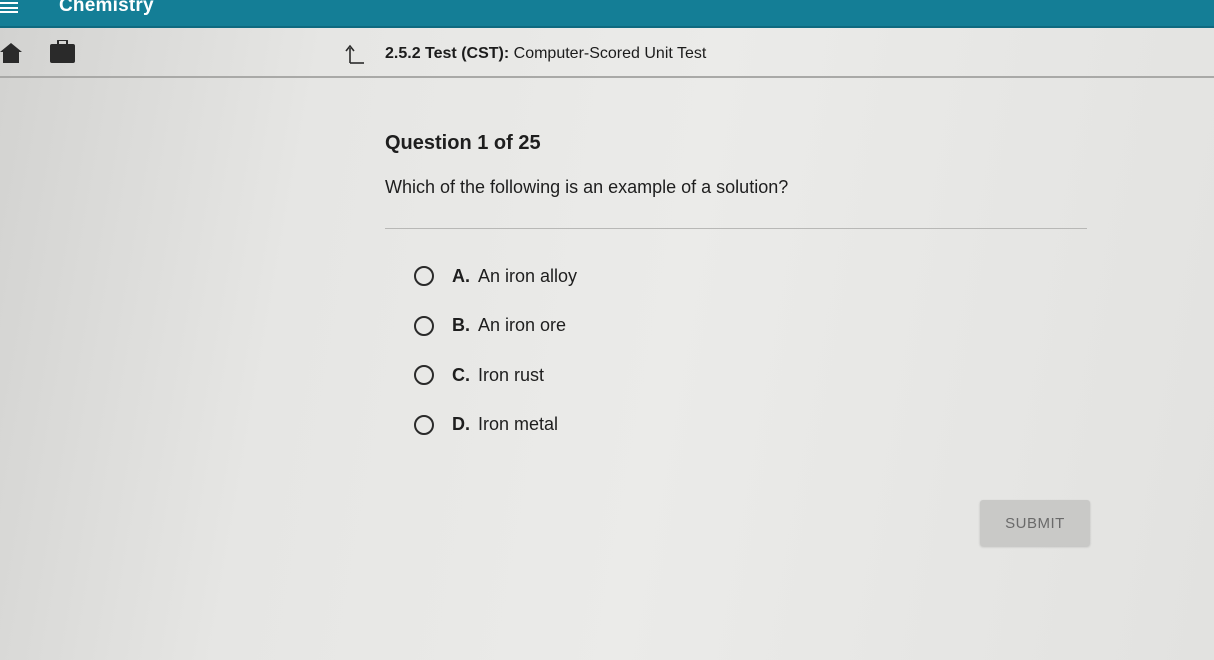  I want to click on activity-name: Test (CST):, so click(467, 53).